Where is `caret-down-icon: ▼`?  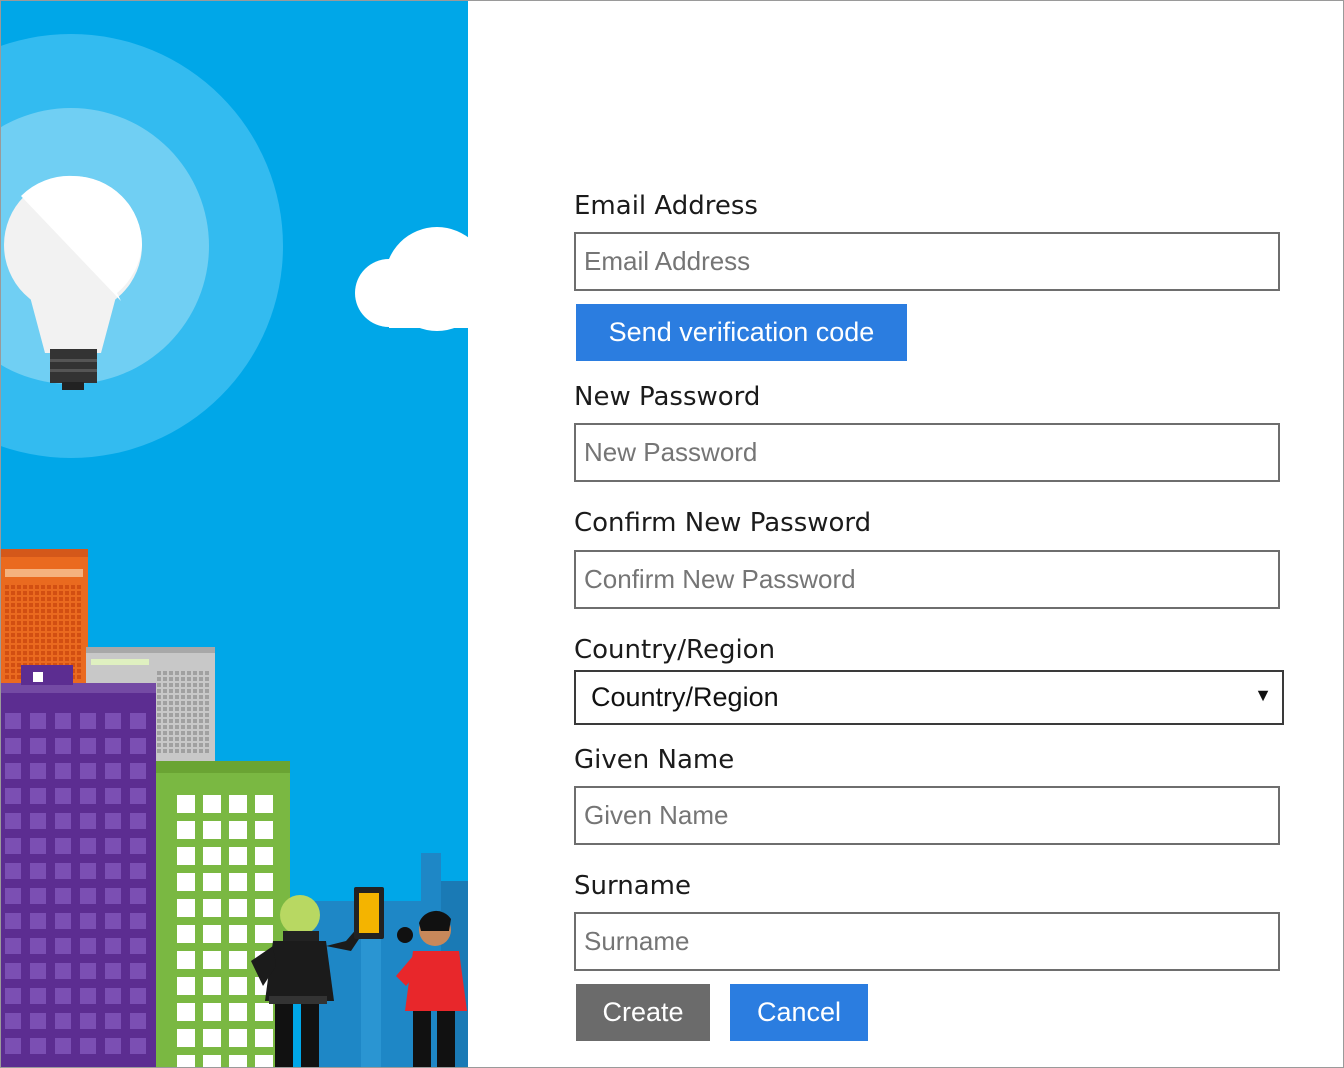
caret-down-icon: ▼ is located at coordinates (1263, 695).